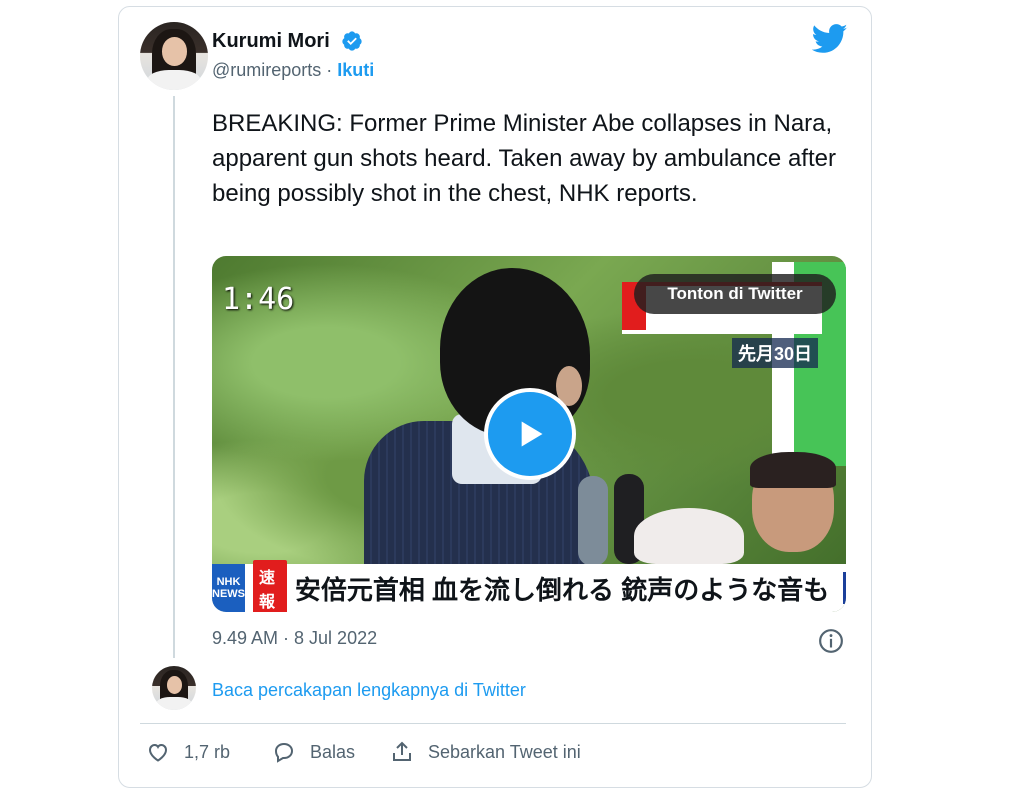 The height and width of the screenshot is (788, 1024). Describe the element at coordinates (735, 294) in the screenshot. I see `watch-on-twitter-button: Tonton di Twitter` at that location.